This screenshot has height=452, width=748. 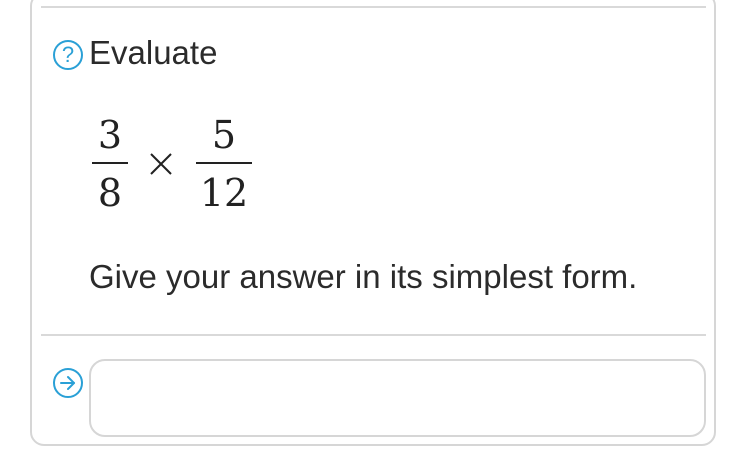 I want to click on fraction-left-numerator: 3, so click(x=110, y=135).